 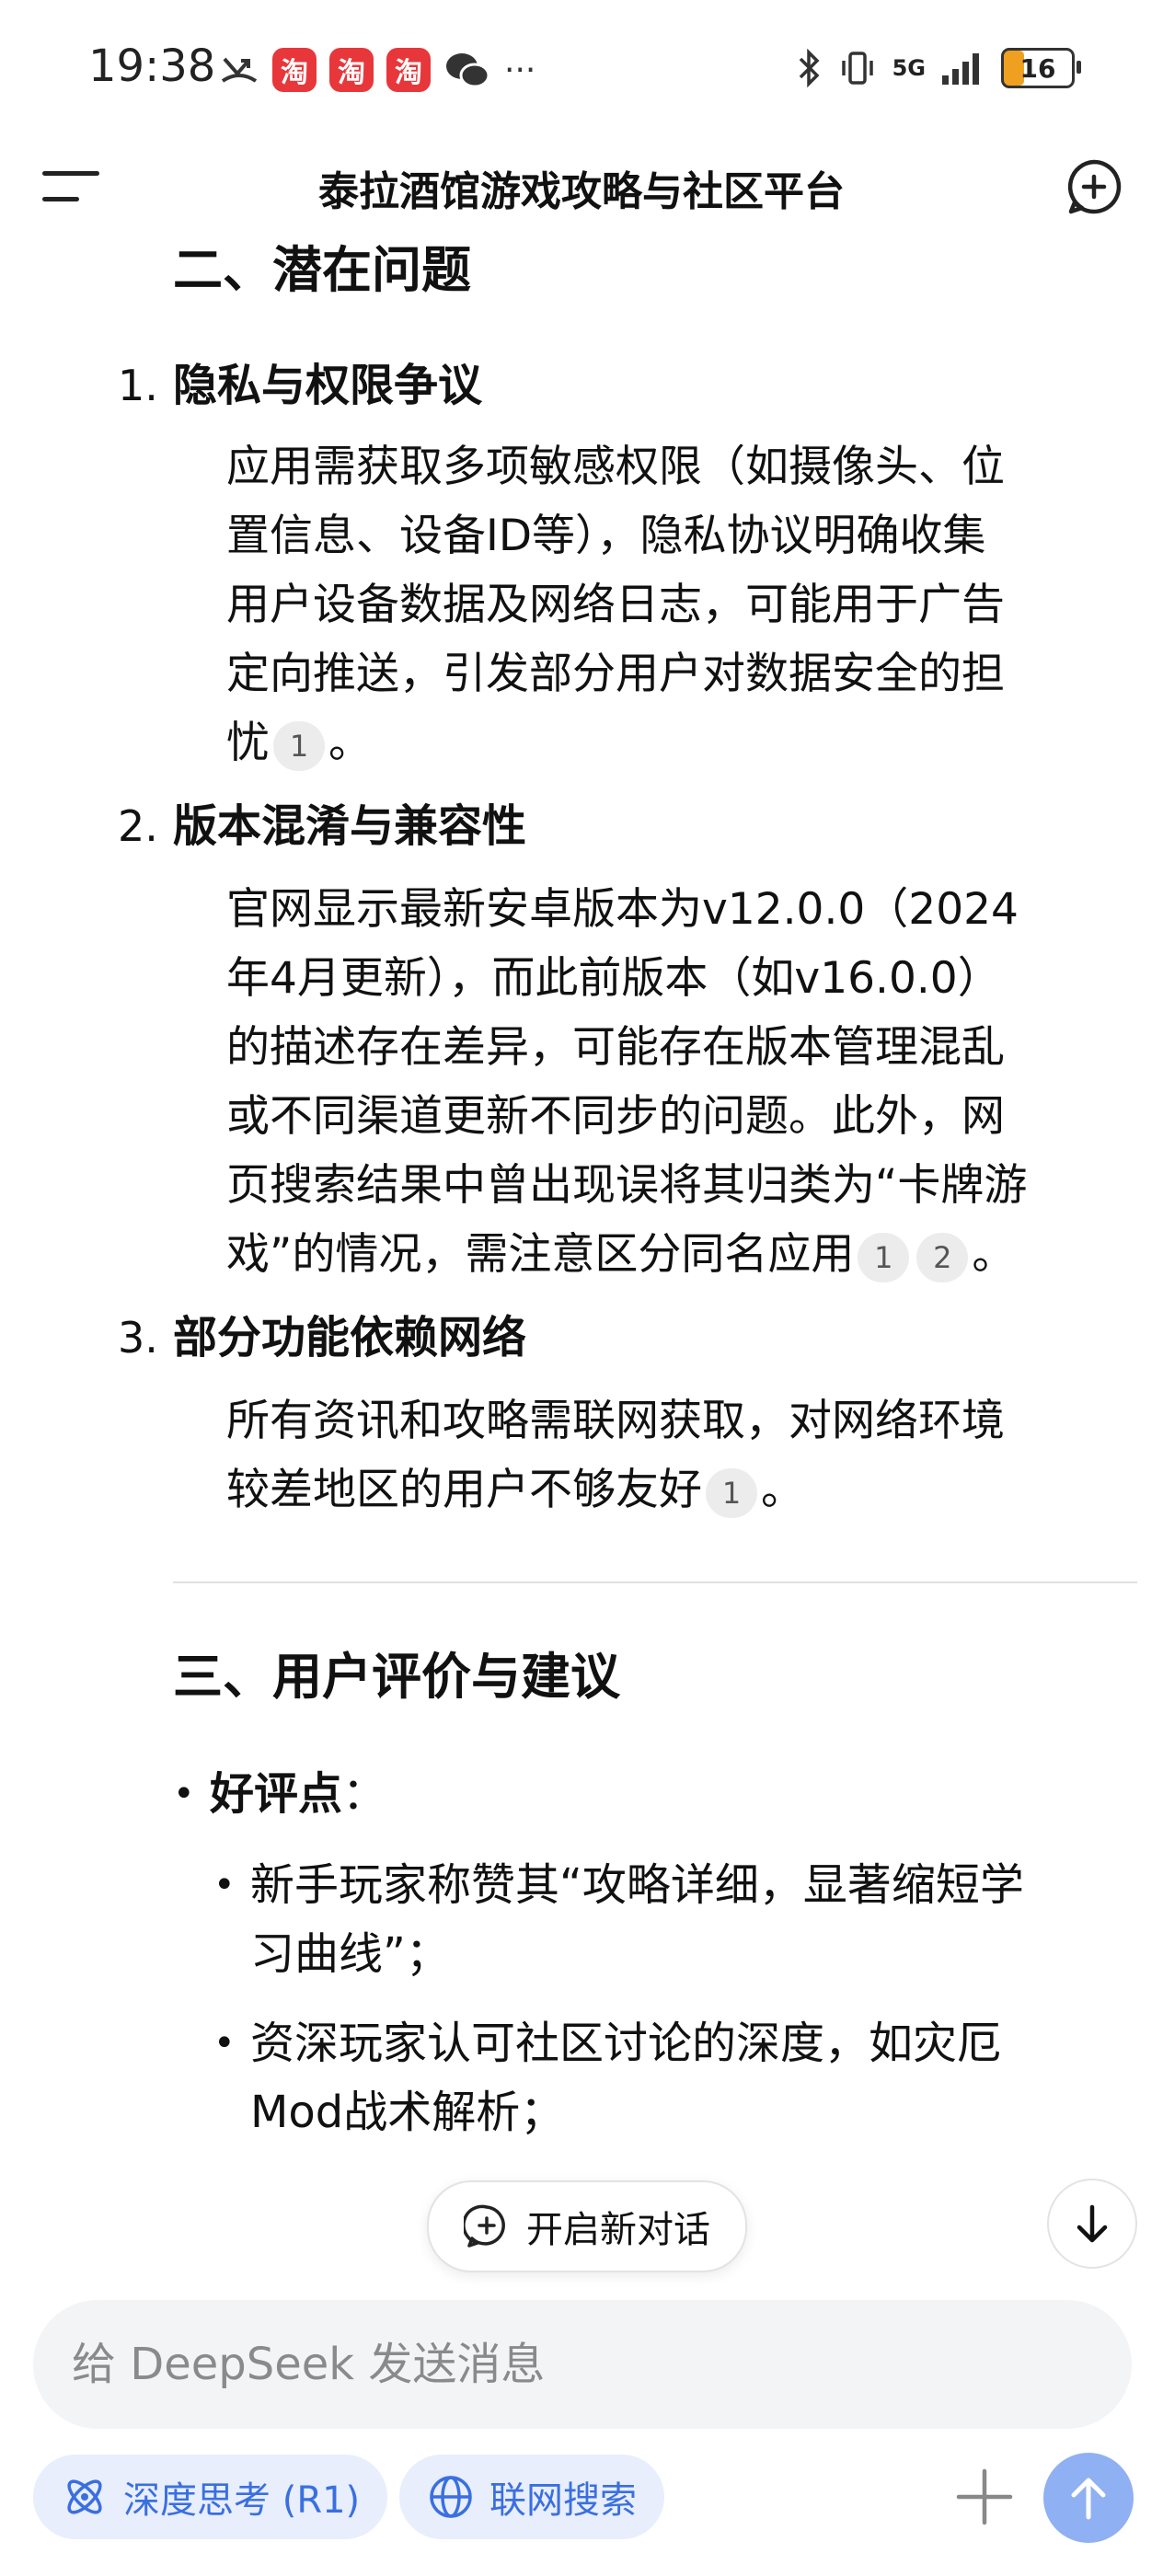 I want to click on divider, so click(x=655, y=1582).